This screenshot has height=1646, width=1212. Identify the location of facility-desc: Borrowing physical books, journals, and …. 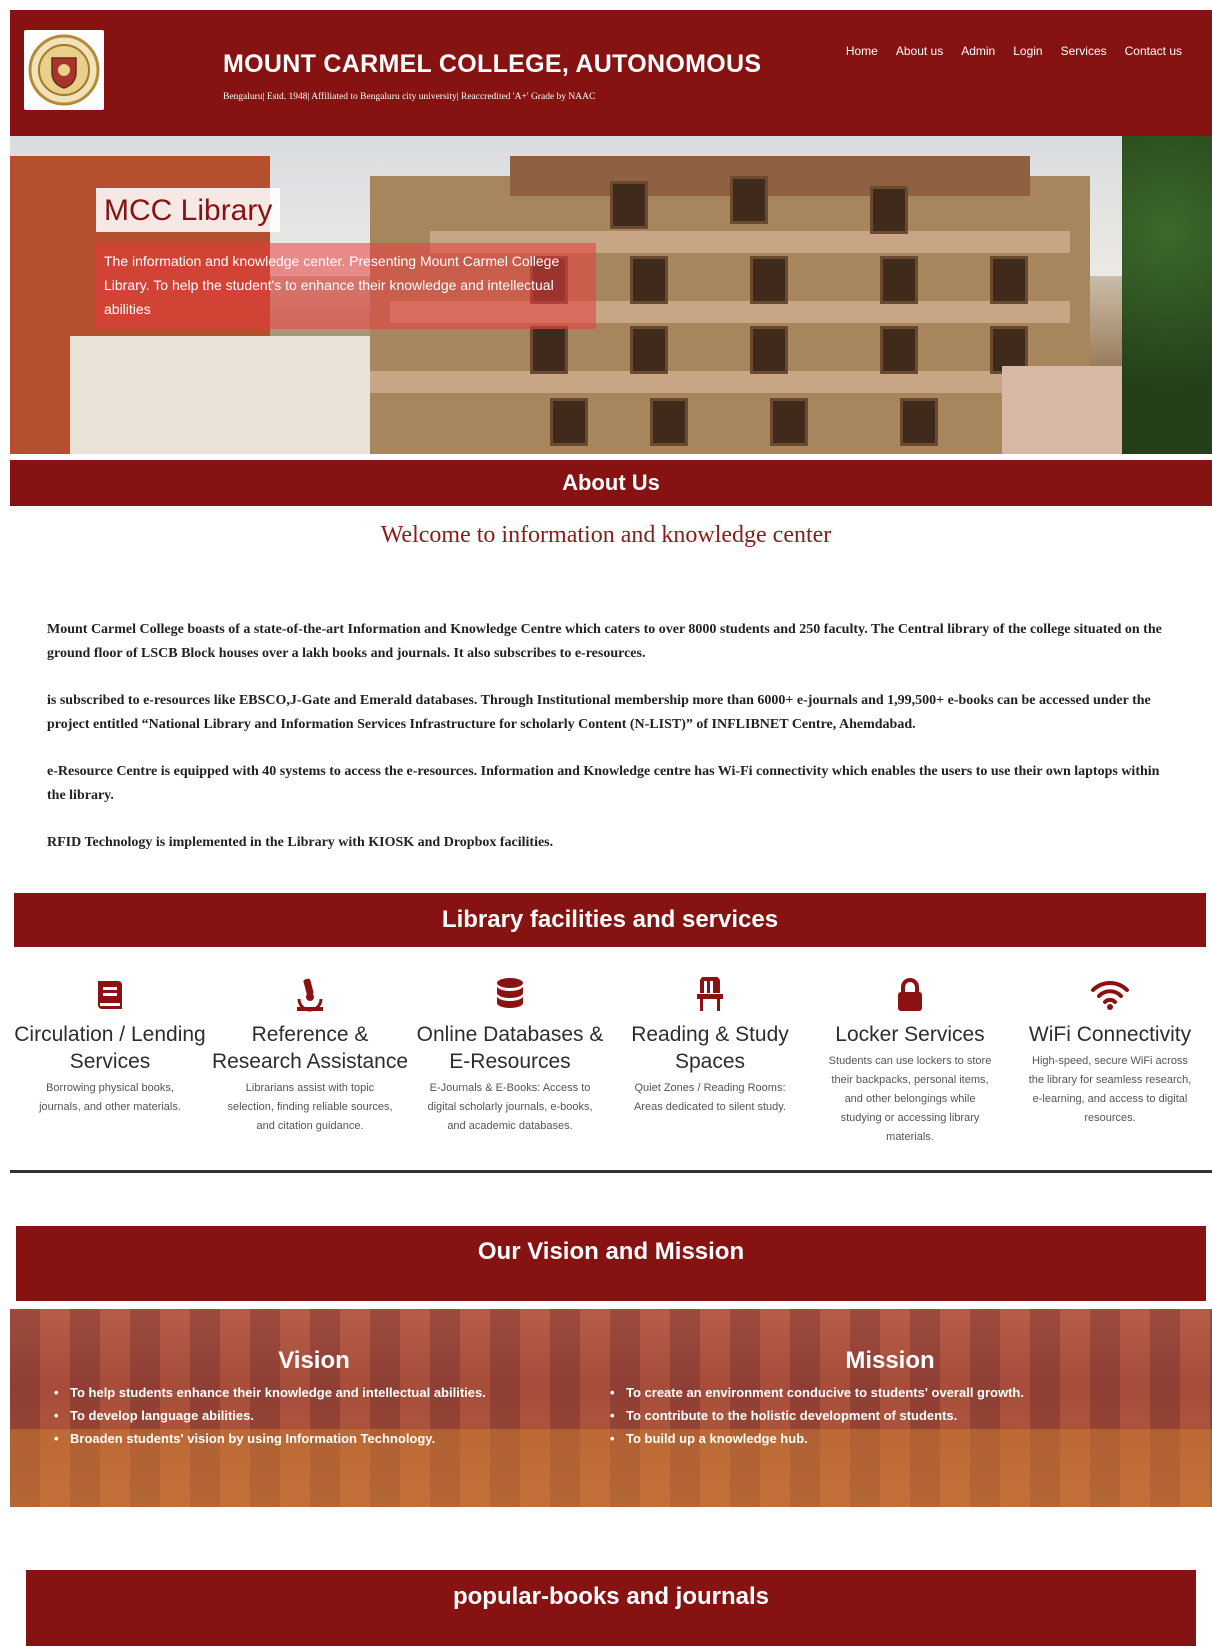
(110, 1097).